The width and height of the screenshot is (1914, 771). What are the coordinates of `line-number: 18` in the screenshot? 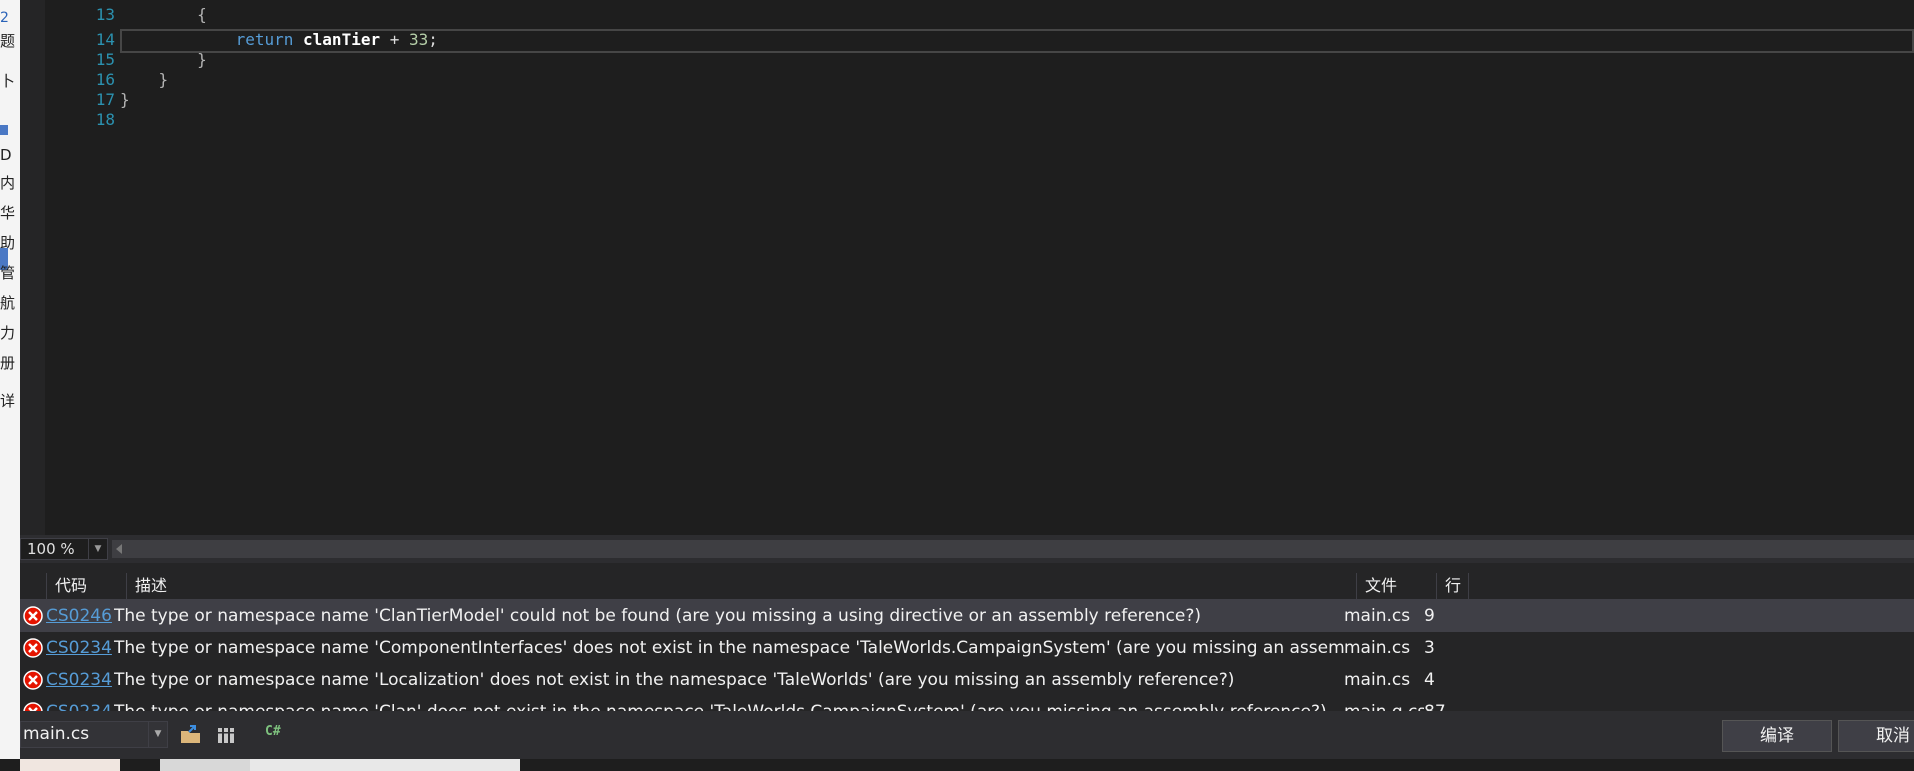 It's located at (105, 119).